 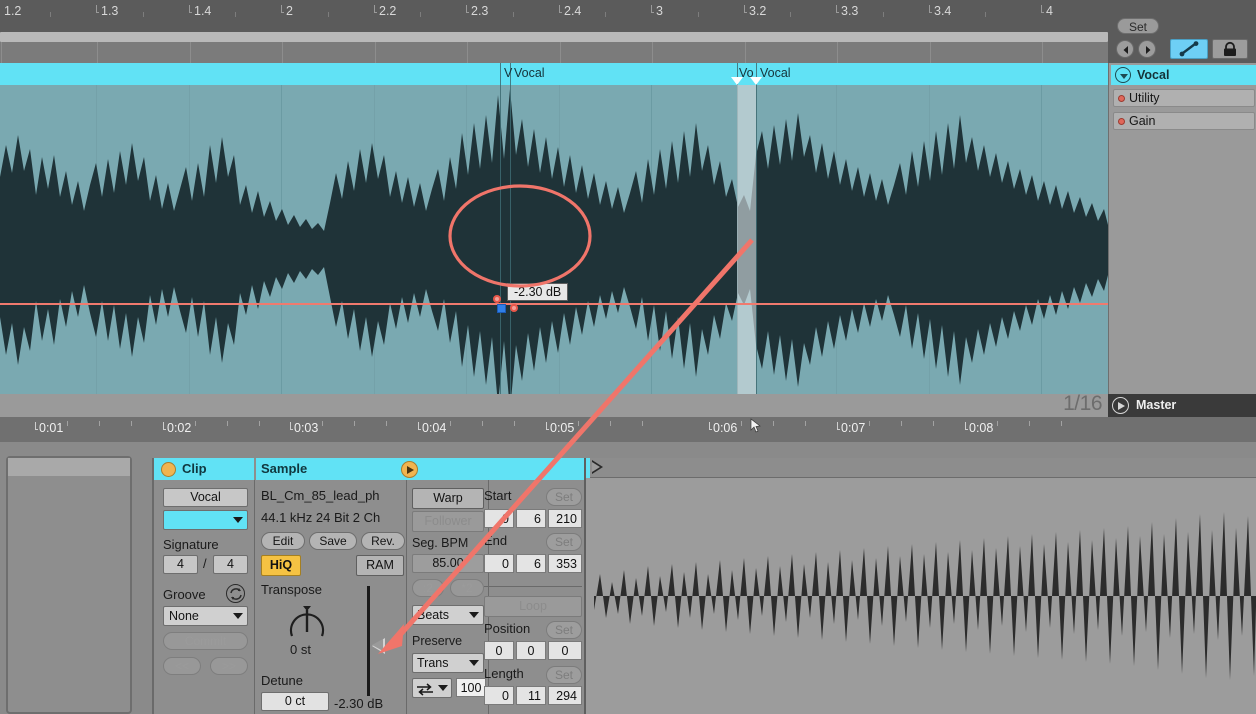 What do you see at coordinates (69, 467) in the screenshot?
I see `browser-panel-header` at bounding box center [69, 467].